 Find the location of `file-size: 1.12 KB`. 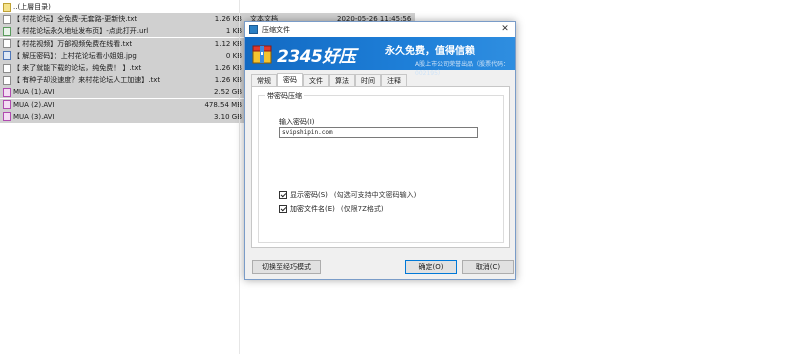

file-size: 1.12 KB is located at coordinates (228, 43).